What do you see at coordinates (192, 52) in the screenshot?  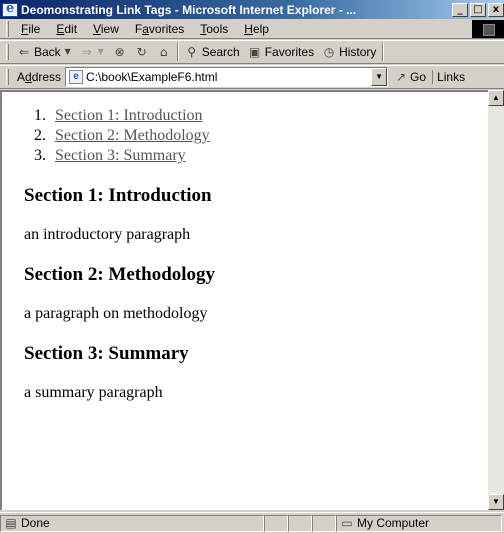 I see `search-icon: ⚲` at bounding box center [192, 52].